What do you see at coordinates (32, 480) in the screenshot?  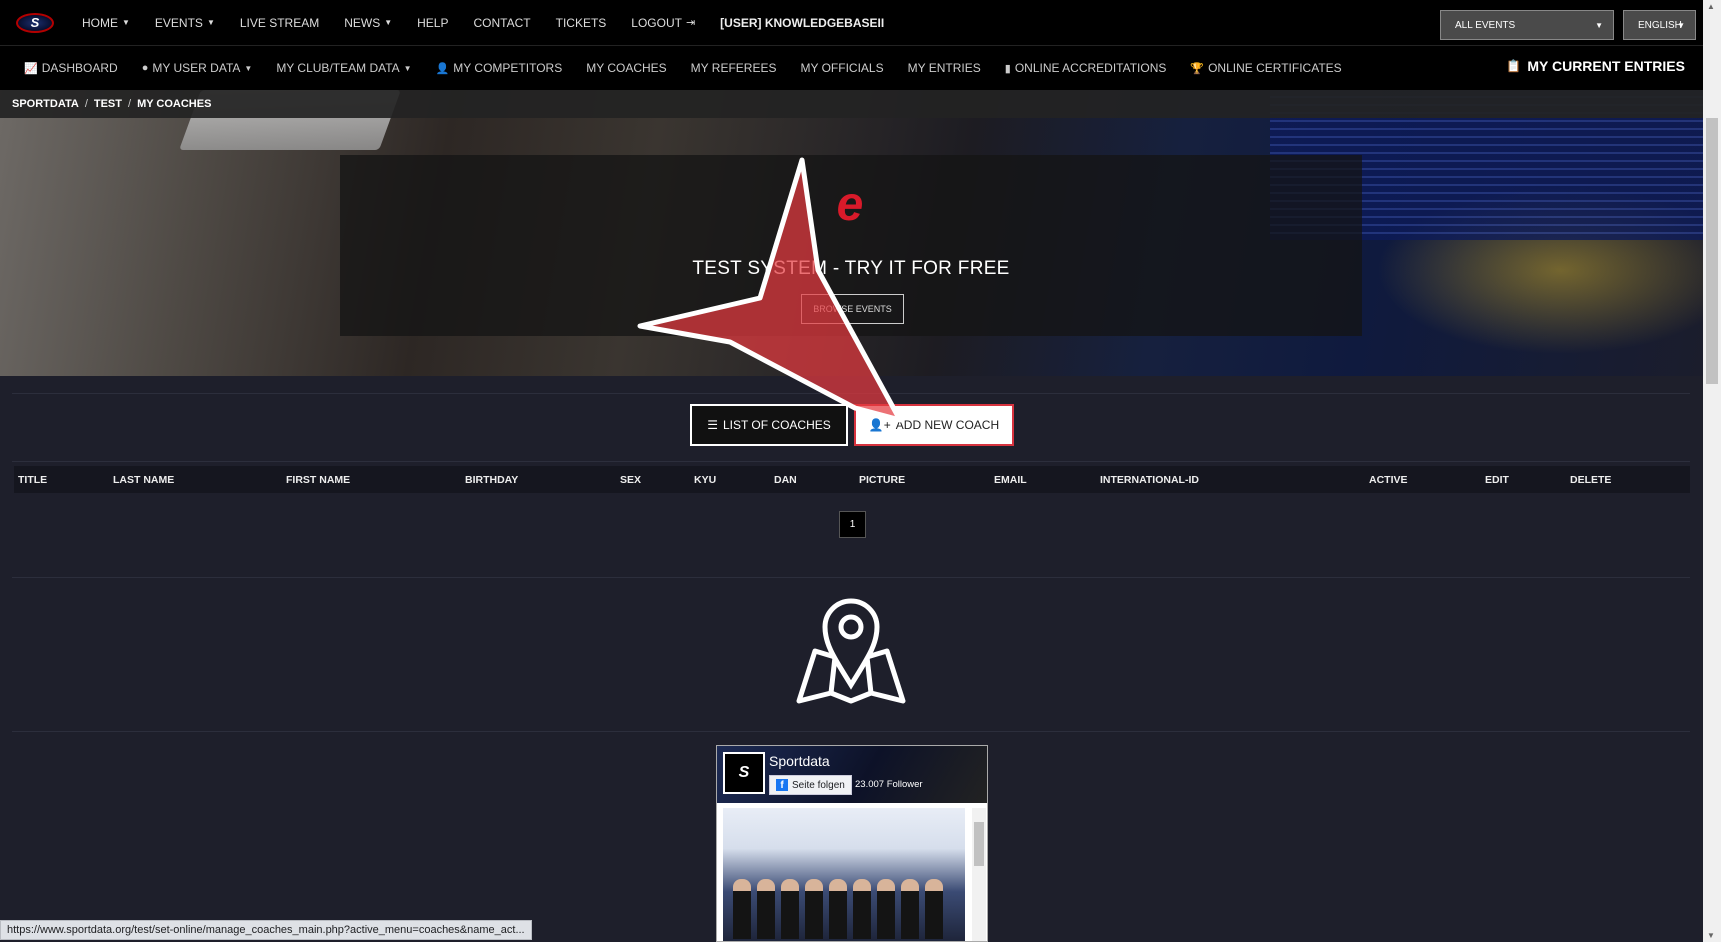 I see `column-title: TITLE` at bounding box center [32, 480].